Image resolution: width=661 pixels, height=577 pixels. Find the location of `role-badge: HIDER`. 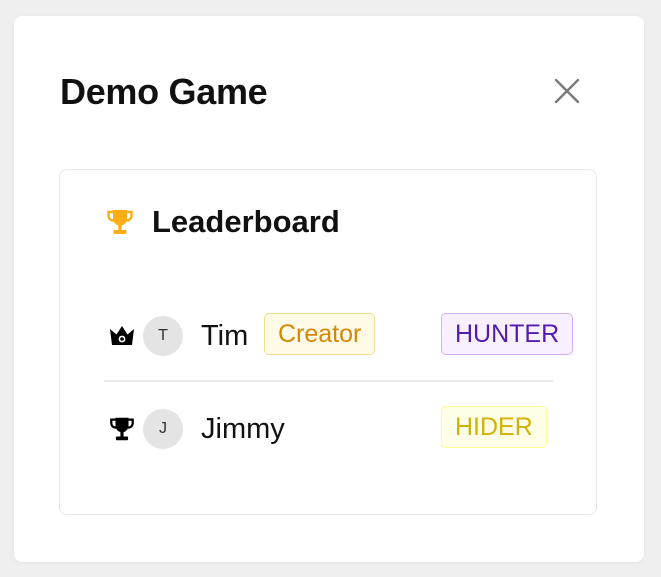

role-badge: HIDER is located at coordinates (494, 427).